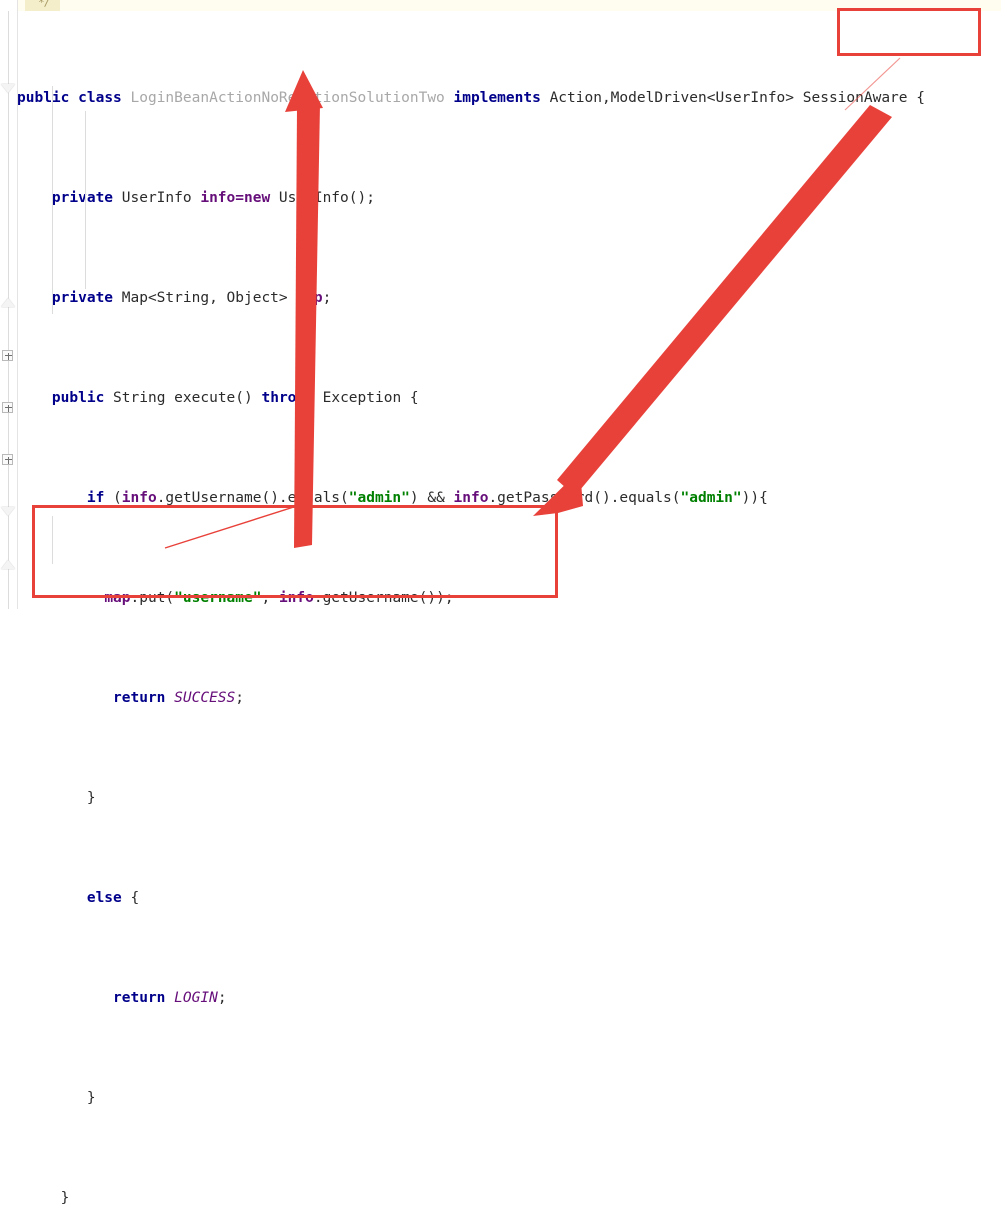 Image resolution: width=1001 pixels, height=1218 pixels. I want to click on token-sessionaware: SessionAware {, so click(863, 98).